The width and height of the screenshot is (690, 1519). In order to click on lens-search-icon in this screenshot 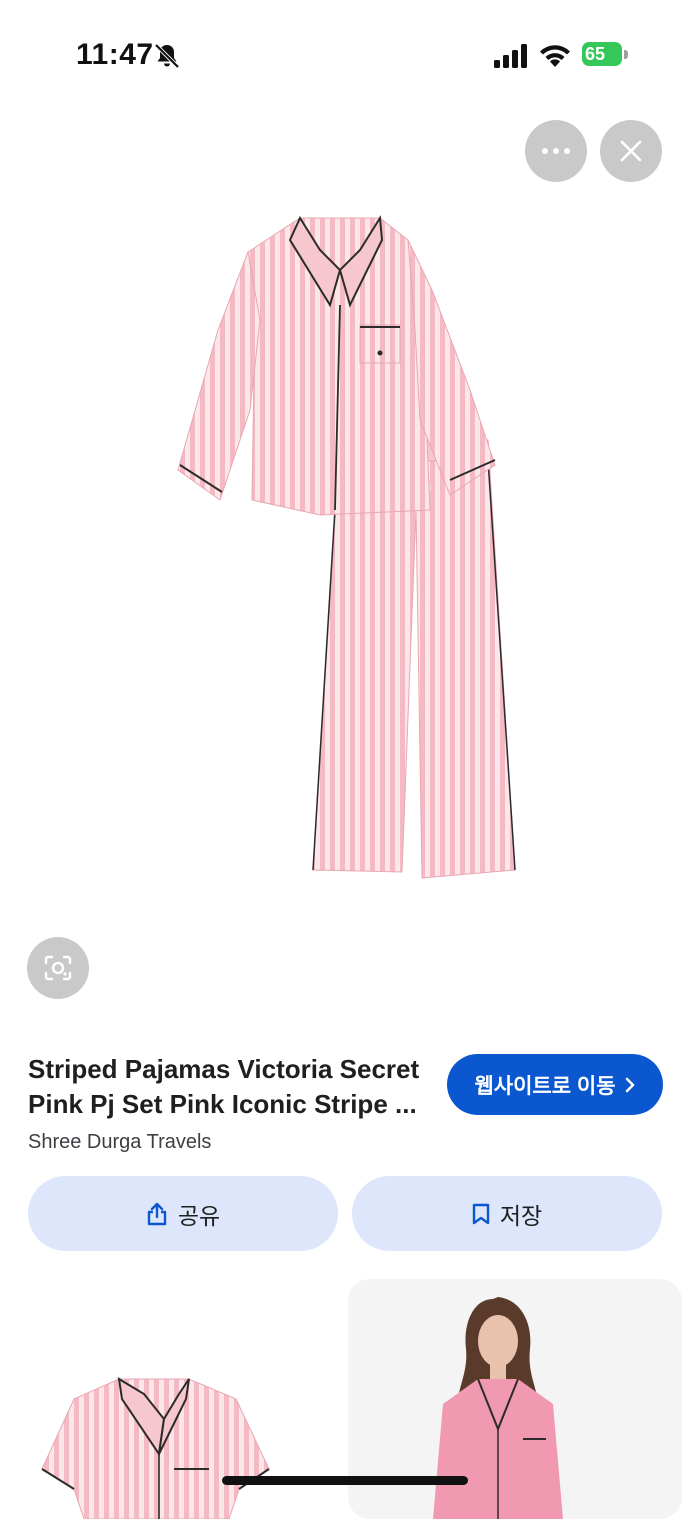, I will do `click(58, 968)`.